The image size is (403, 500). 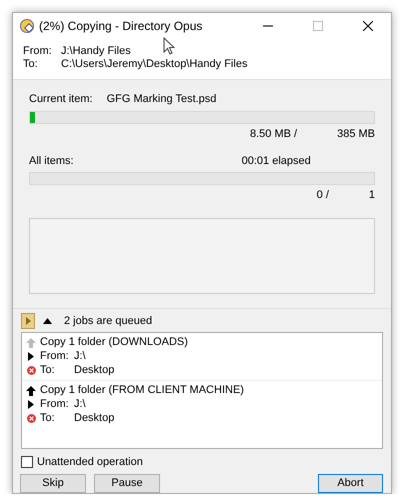 I want to click on dialog-button: Skip, so click(x=53, y=483).